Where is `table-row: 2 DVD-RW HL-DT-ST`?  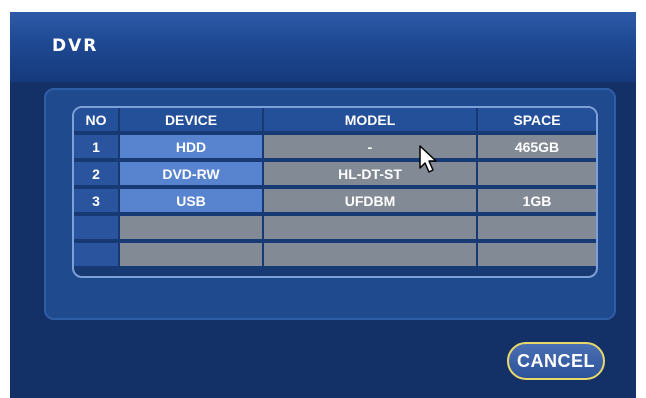 table-row: 2 DVD-RW HL-DT-ST is located at coordinates (335, 175).